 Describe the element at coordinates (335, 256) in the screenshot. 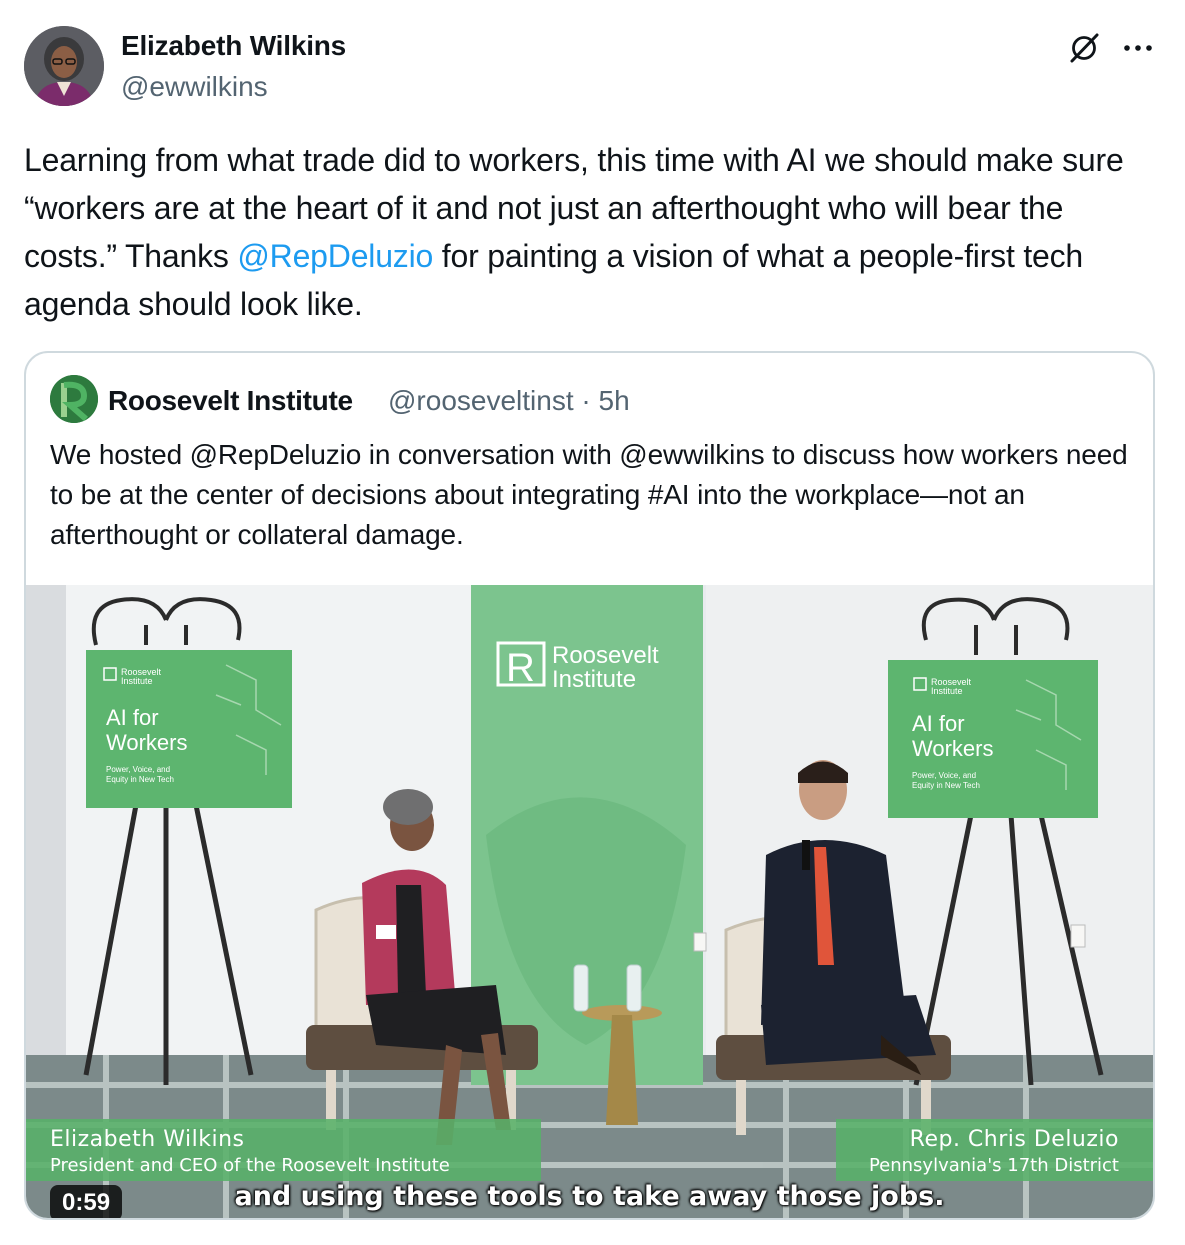

I see `mention-link: @RepDeluzio` at that location.